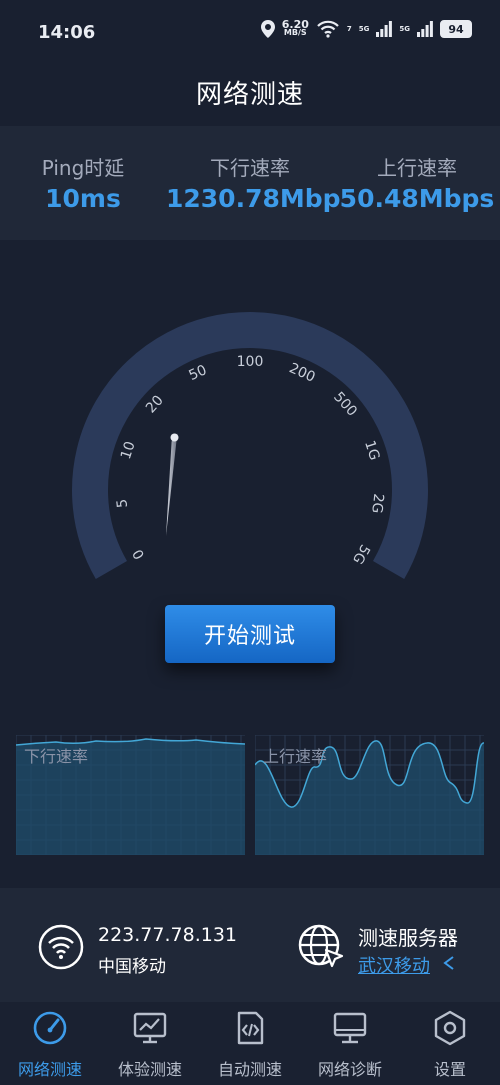 The height and width of the screenshot is (1085, 500). Describe the element at coordinates (417, 168) in the screenshot. I see `upload-label: 上行速率` at that location.